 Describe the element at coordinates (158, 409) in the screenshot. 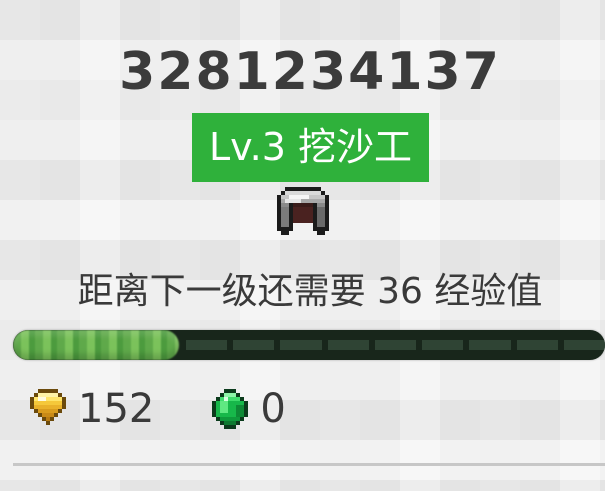

I see `currency-row: 152 0` at that location.